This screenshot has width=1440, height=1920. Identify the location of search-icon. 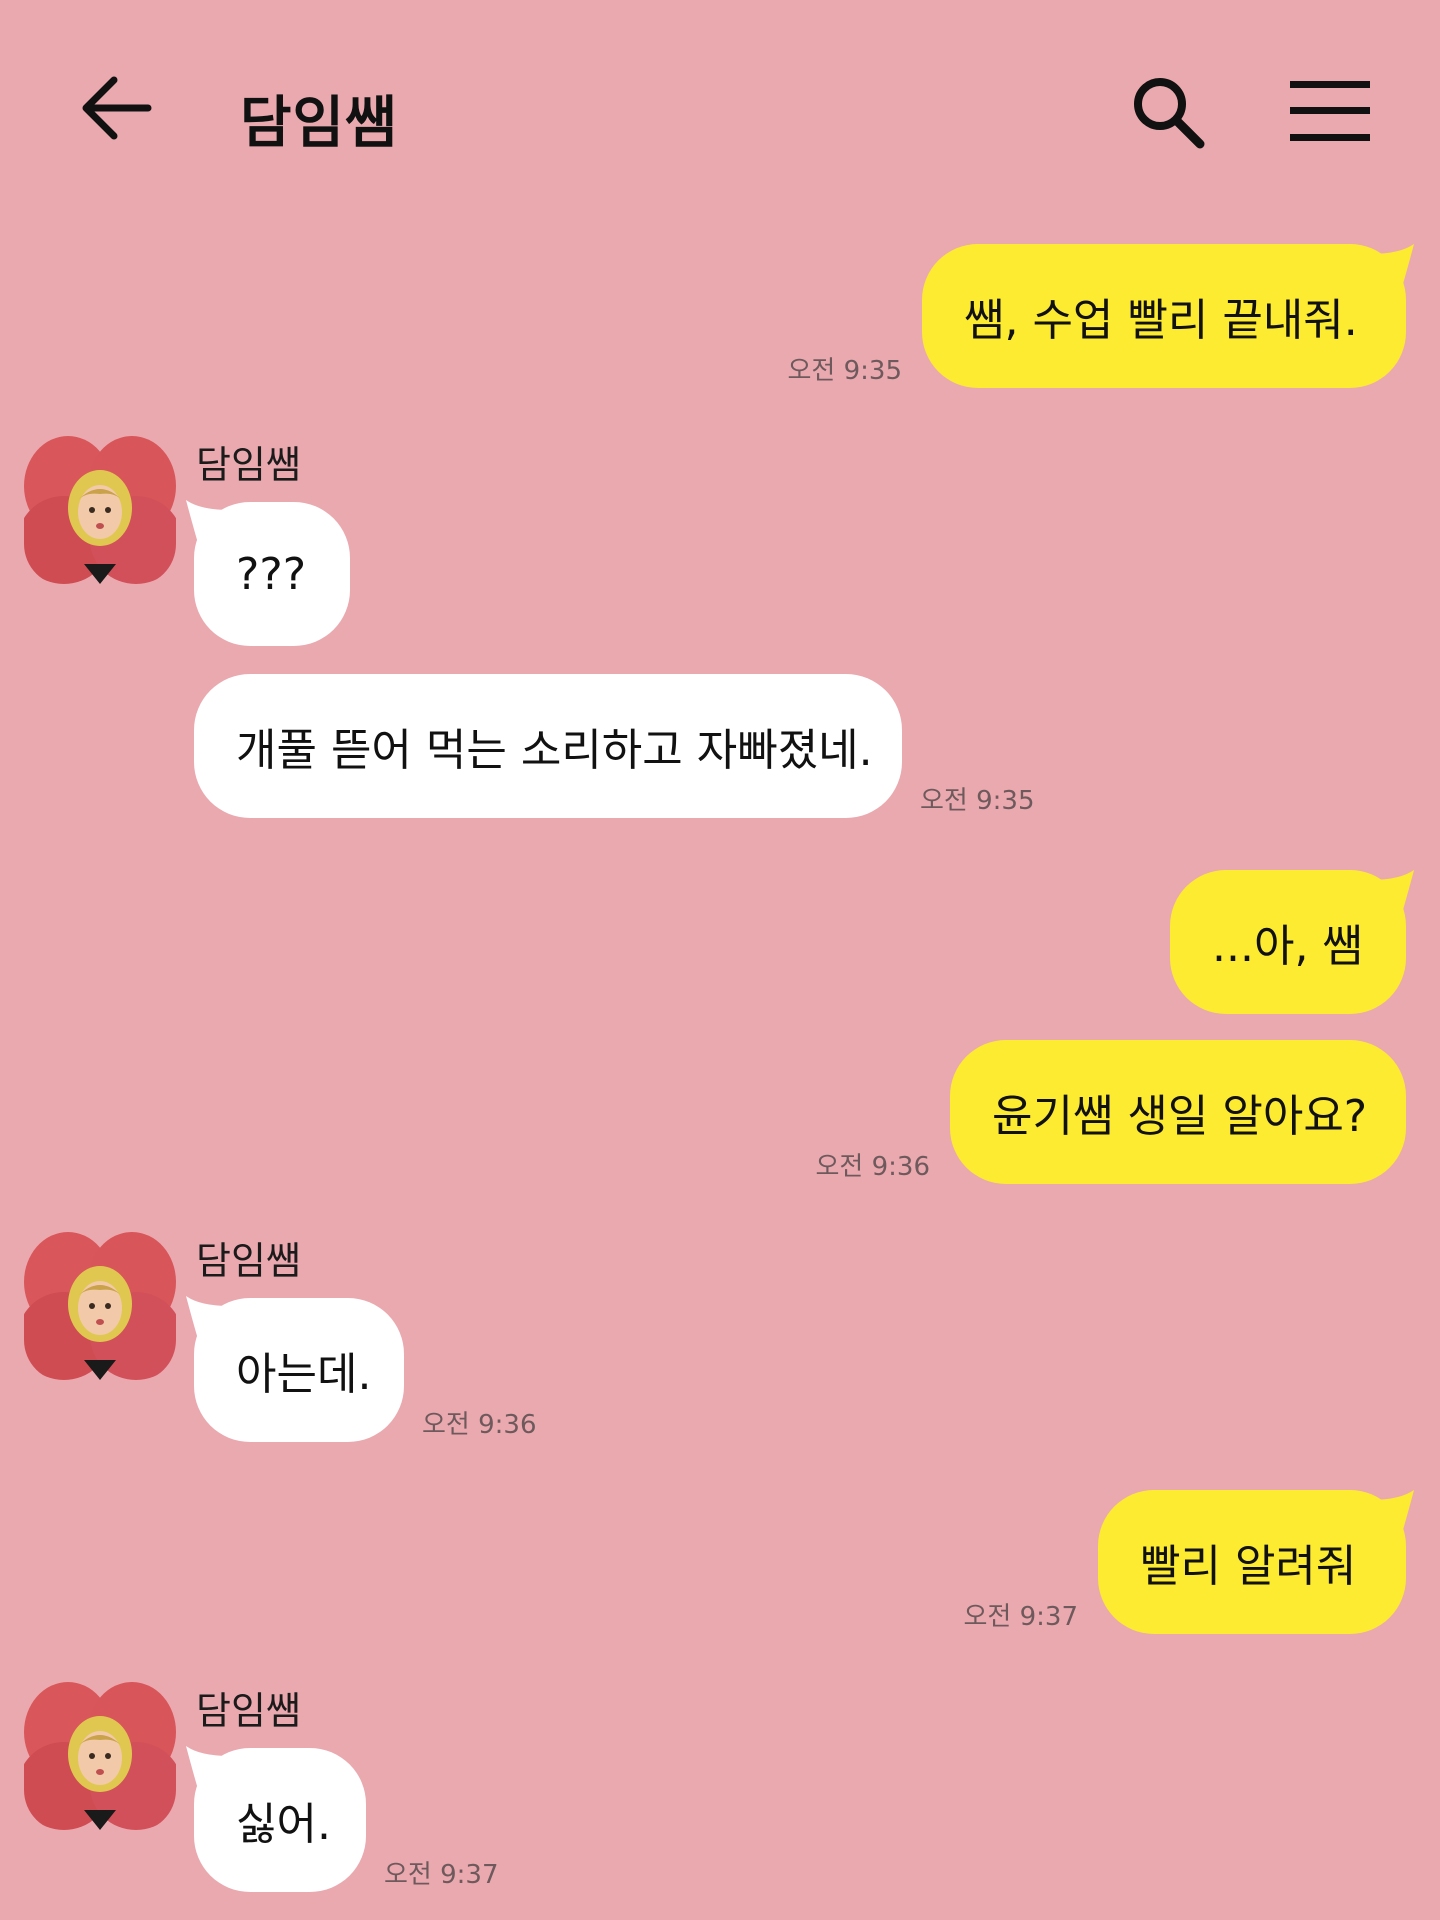
(1168, 112).